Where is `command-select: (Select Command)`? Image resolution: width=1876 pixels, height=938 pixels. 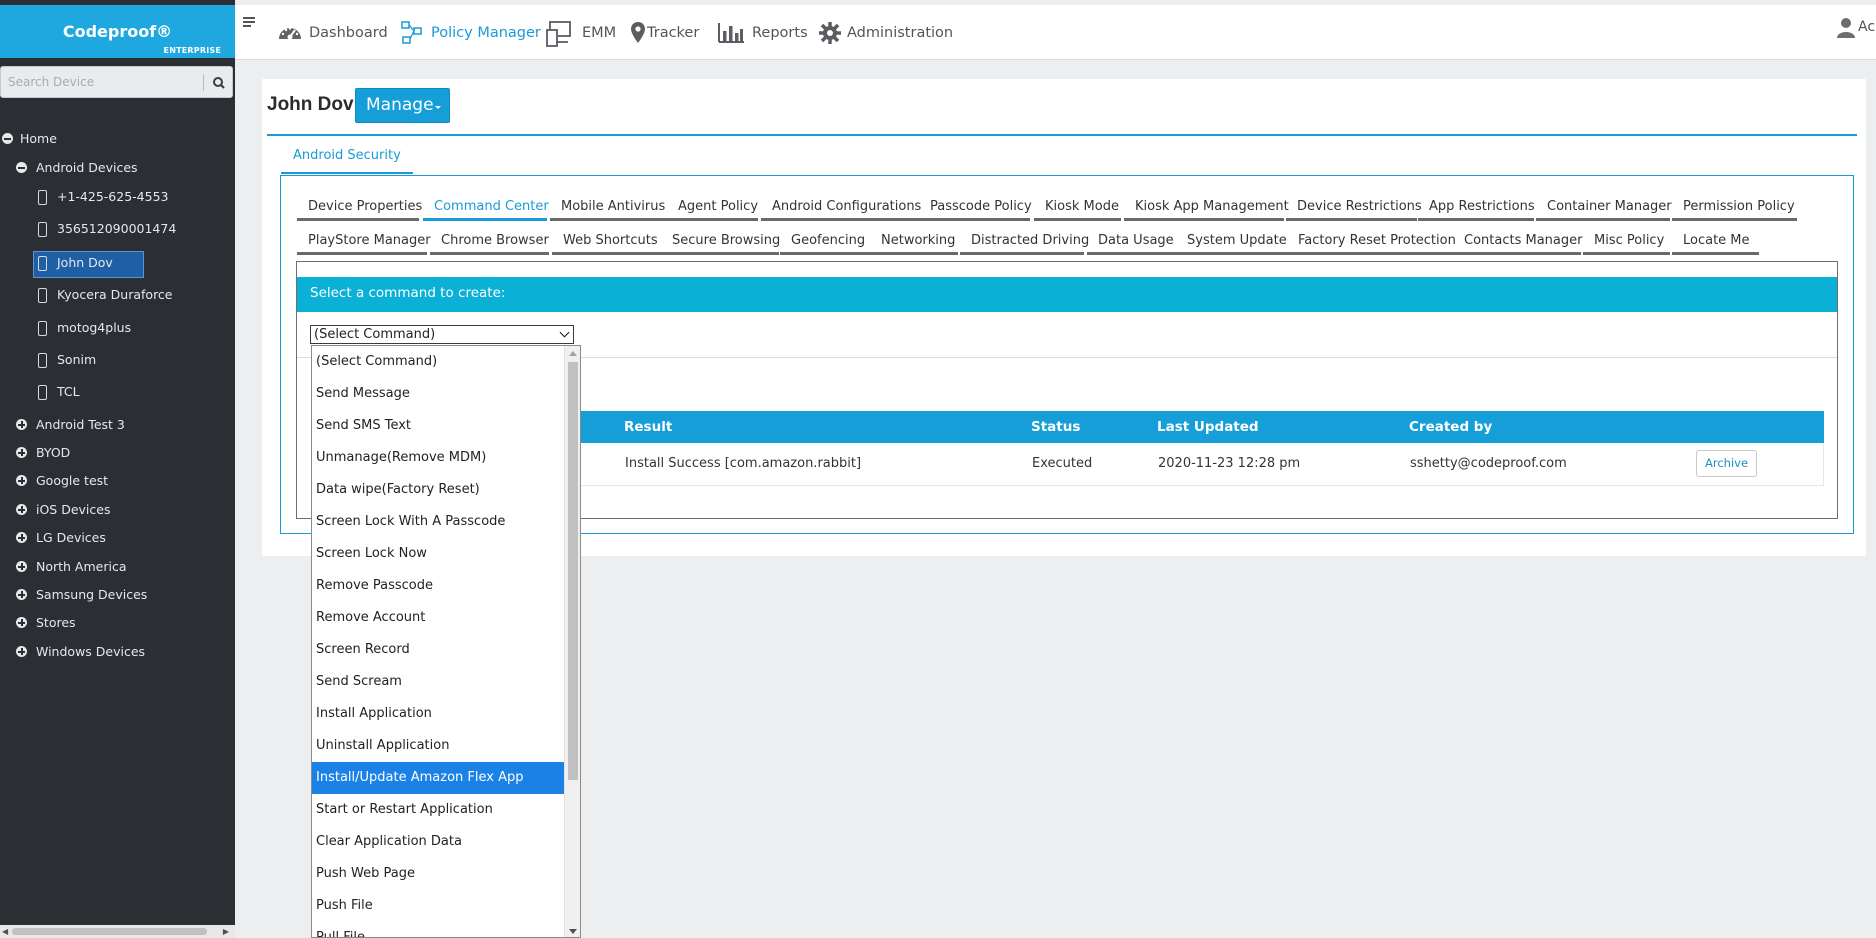 command-select: (Select Command) is located at coordinates (442, 334).